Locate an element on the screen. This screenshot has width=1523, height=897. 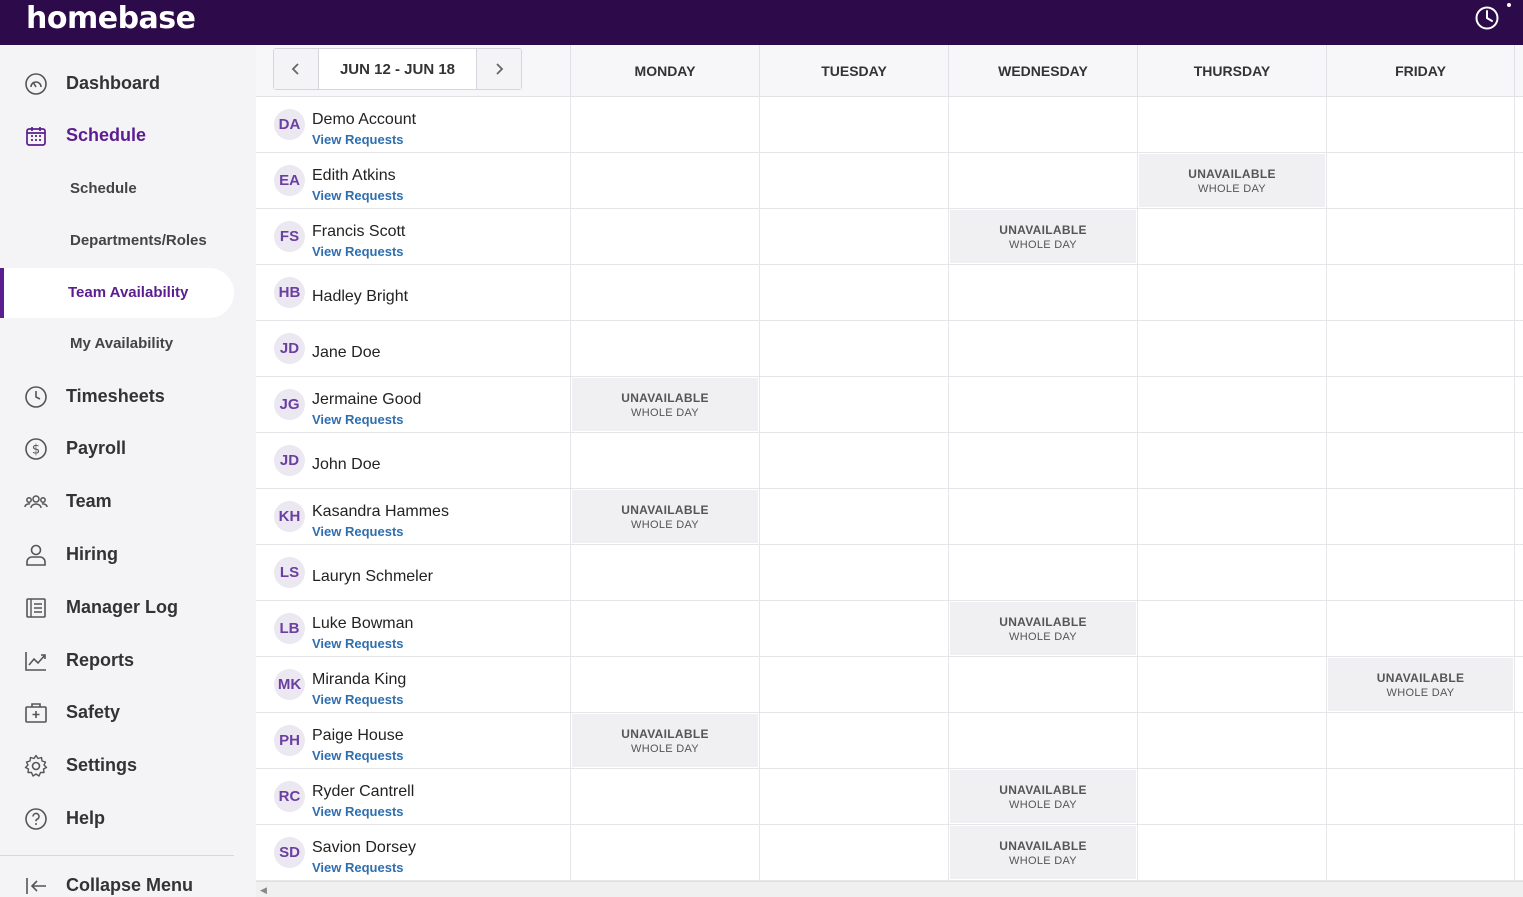
employee-name: Lauryn Schmeler is located at coordinates (372, 577).